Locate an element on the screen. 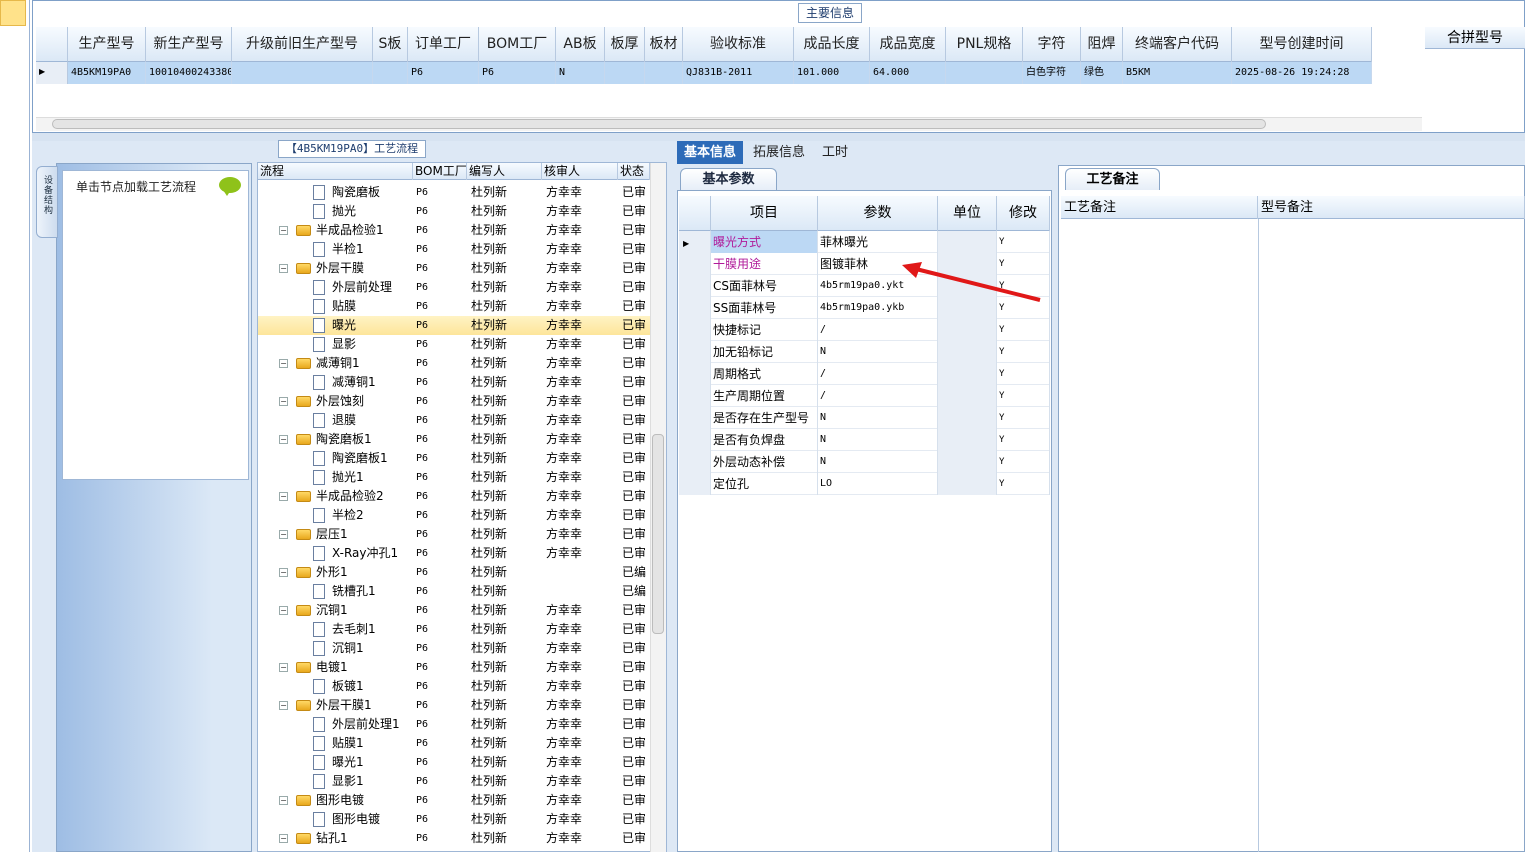 The width and height of the screenshot is (1525, 852). tree-row: 铣槽孔1 P6 杜列新 已编 is located at coordinates (454, 591).